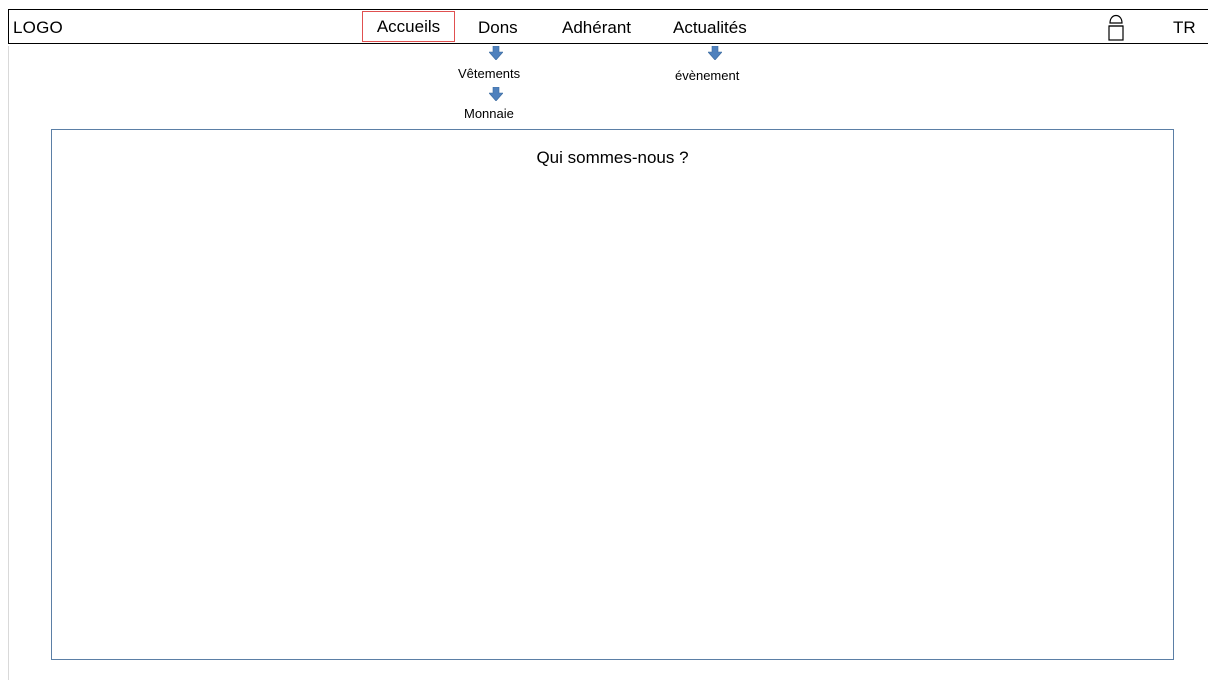 Image resolution: width=1208 pixels, height=680 pixels. Describe the element at coordinates (707, 75) in the screenshot. I see `submenu-evenement: évènement` at that location.